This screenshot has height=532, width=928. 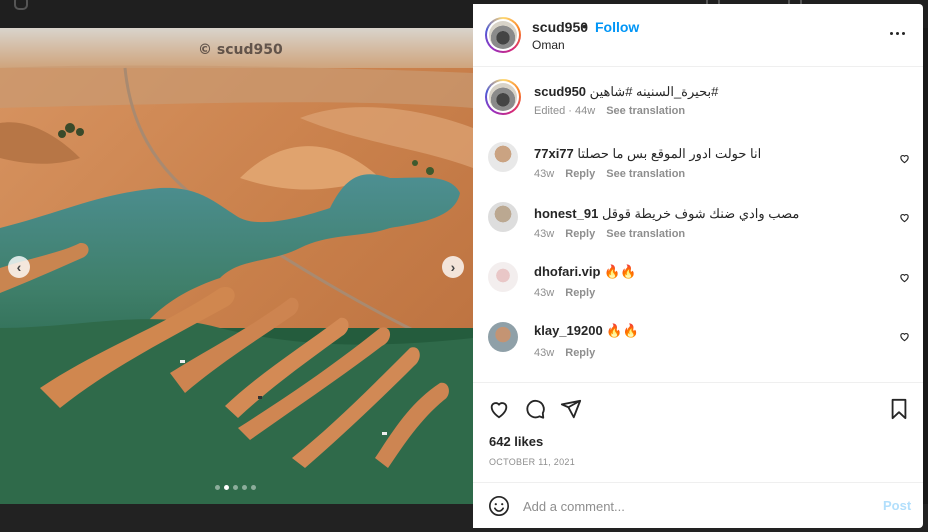 What do you see at coordinates (700, 213) in the screenshot?
I see `comment-text: مصب وادي ضنك شوف خريطة قوقل` at bounding box center [700, 213].